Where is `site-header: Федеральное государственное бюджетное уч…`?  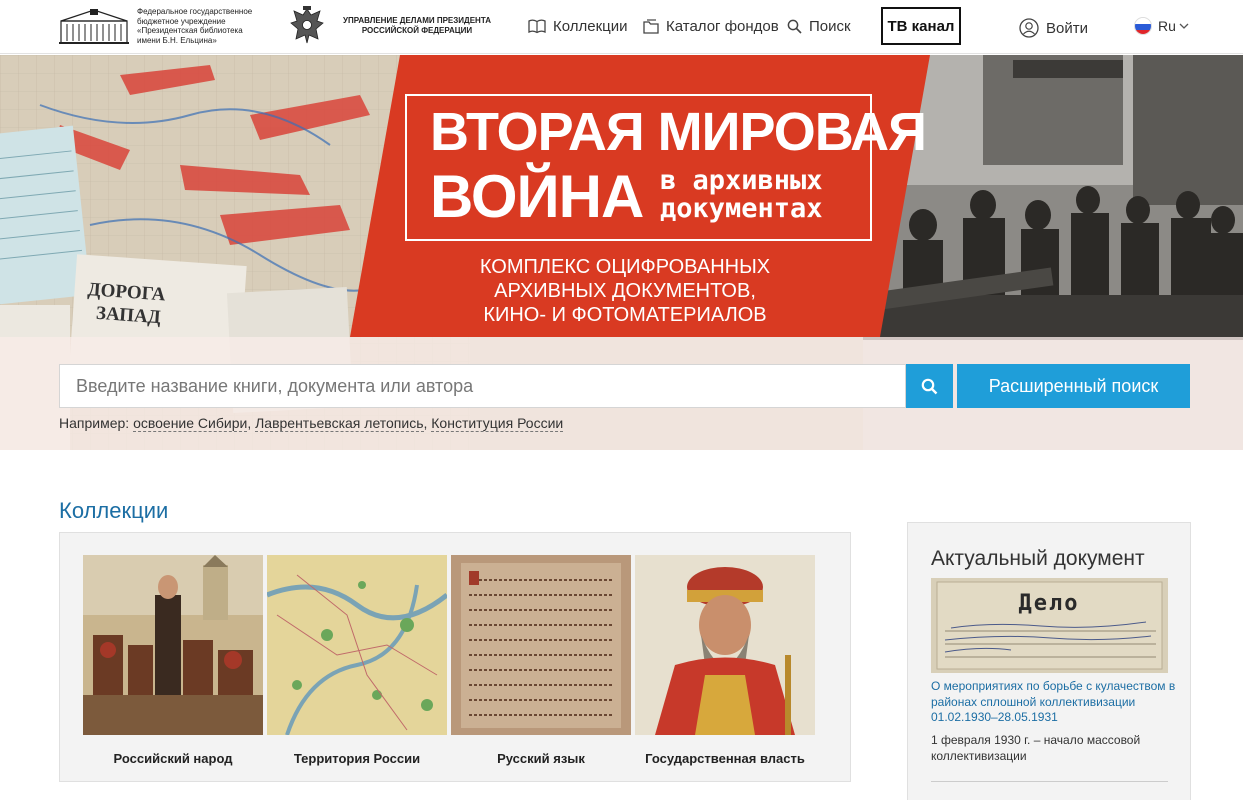 site-header: Федеральное государственное бюджетное уч… is located at coordinates (621, 27).